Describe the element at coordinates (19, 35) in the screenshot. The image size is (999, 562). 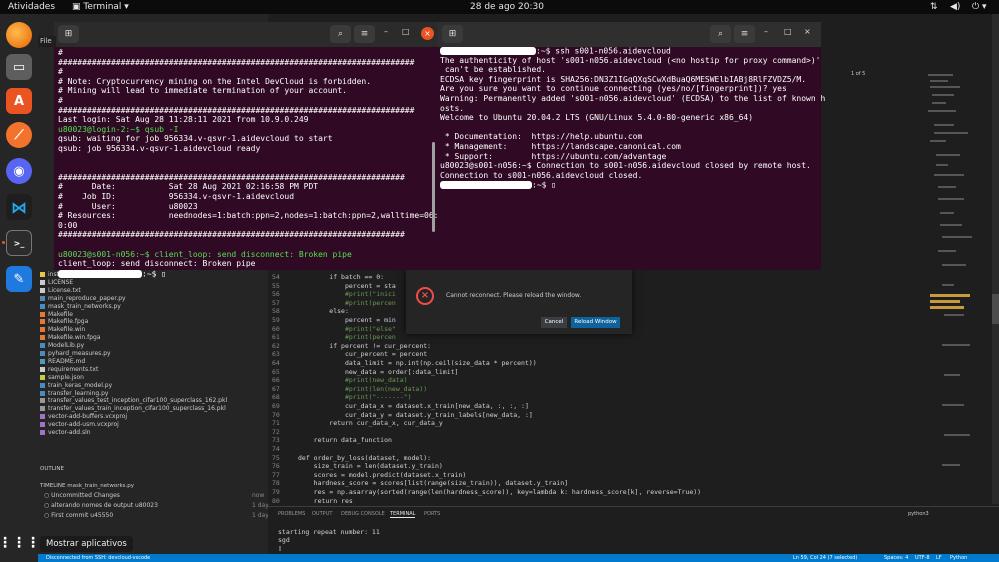
I see `firefox-icon` at that location.